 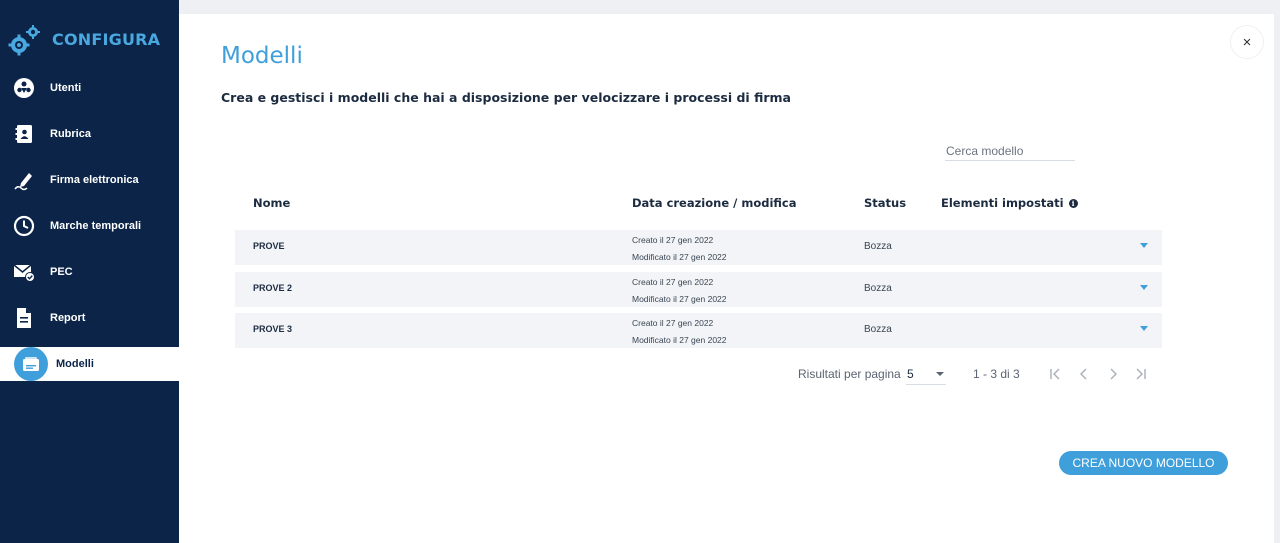 I want to click on rows-per-page-value: 5, so click(x=910, y=374).